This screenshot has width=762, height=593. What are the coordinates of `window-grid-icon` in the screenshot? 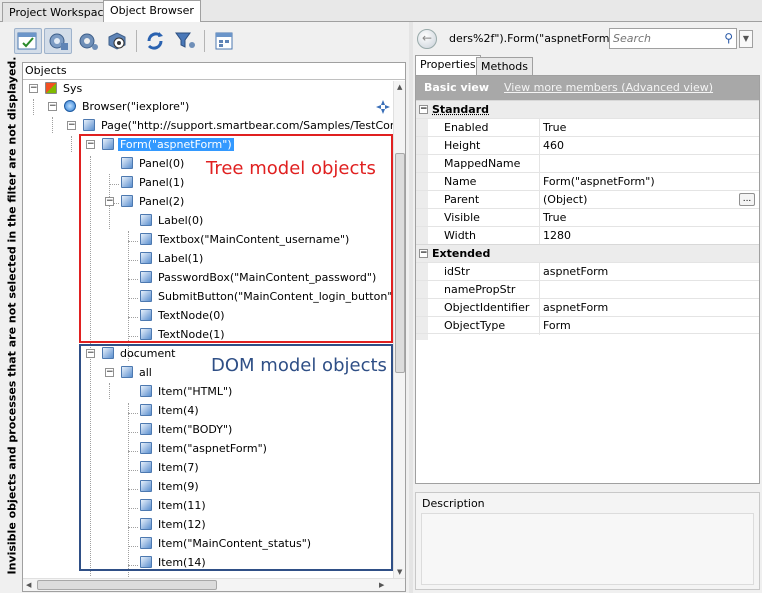 It's located at (224, 41).